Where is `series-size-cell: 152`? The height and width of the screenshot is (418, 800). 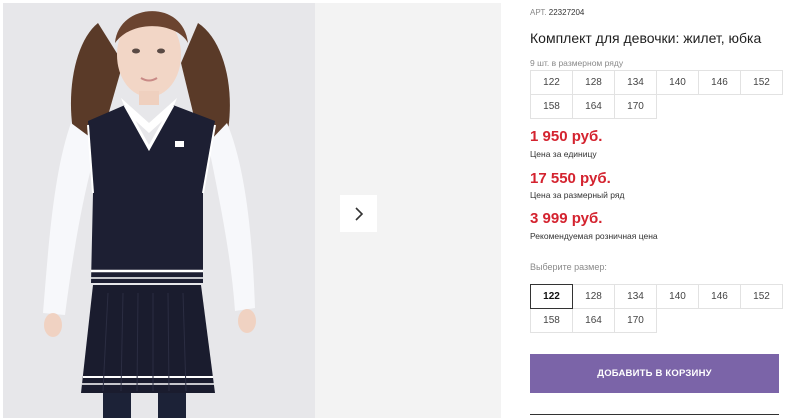
series-size-cell: 152 is located at coordinates (761, 82).